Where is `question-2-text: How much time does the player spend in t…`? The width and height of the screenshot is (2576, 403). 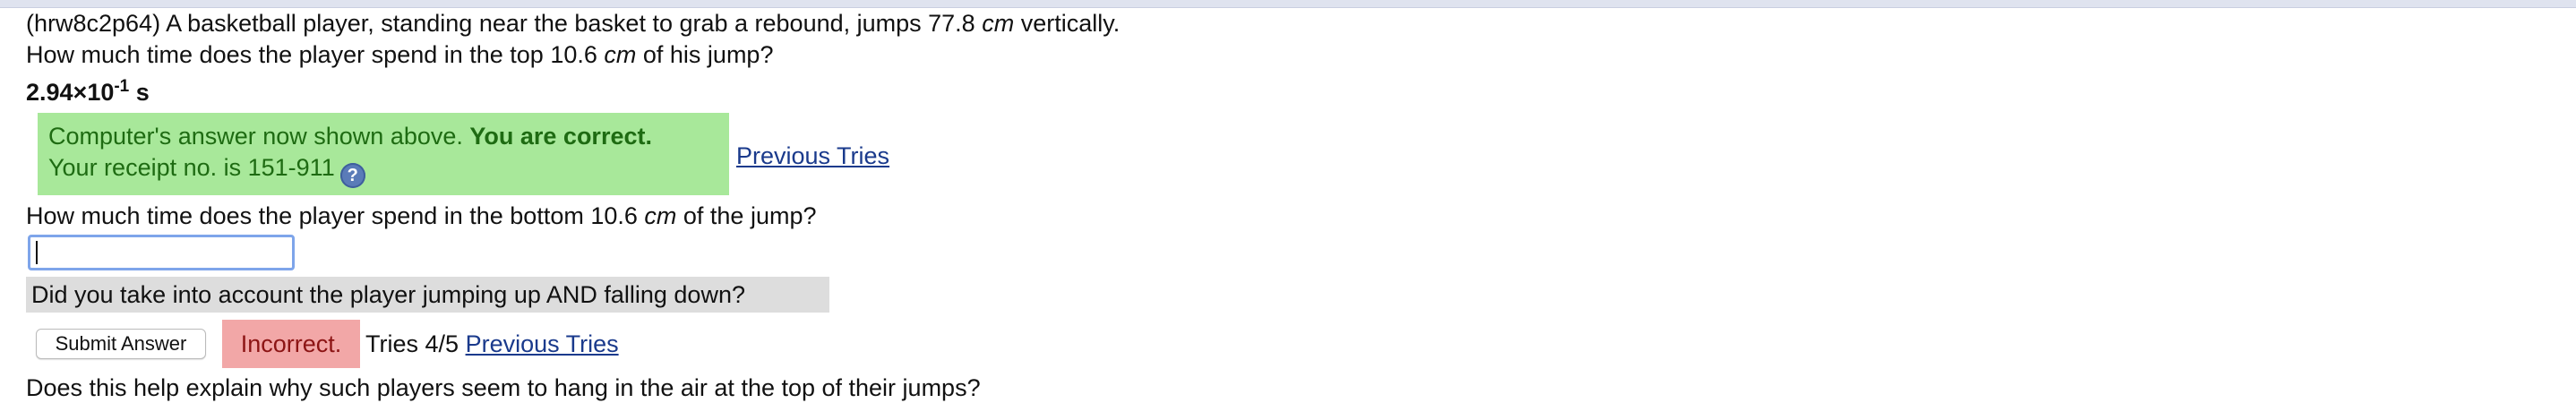 question-2-text: How much time does the player spend in t… is located at coordinates (335, 216).